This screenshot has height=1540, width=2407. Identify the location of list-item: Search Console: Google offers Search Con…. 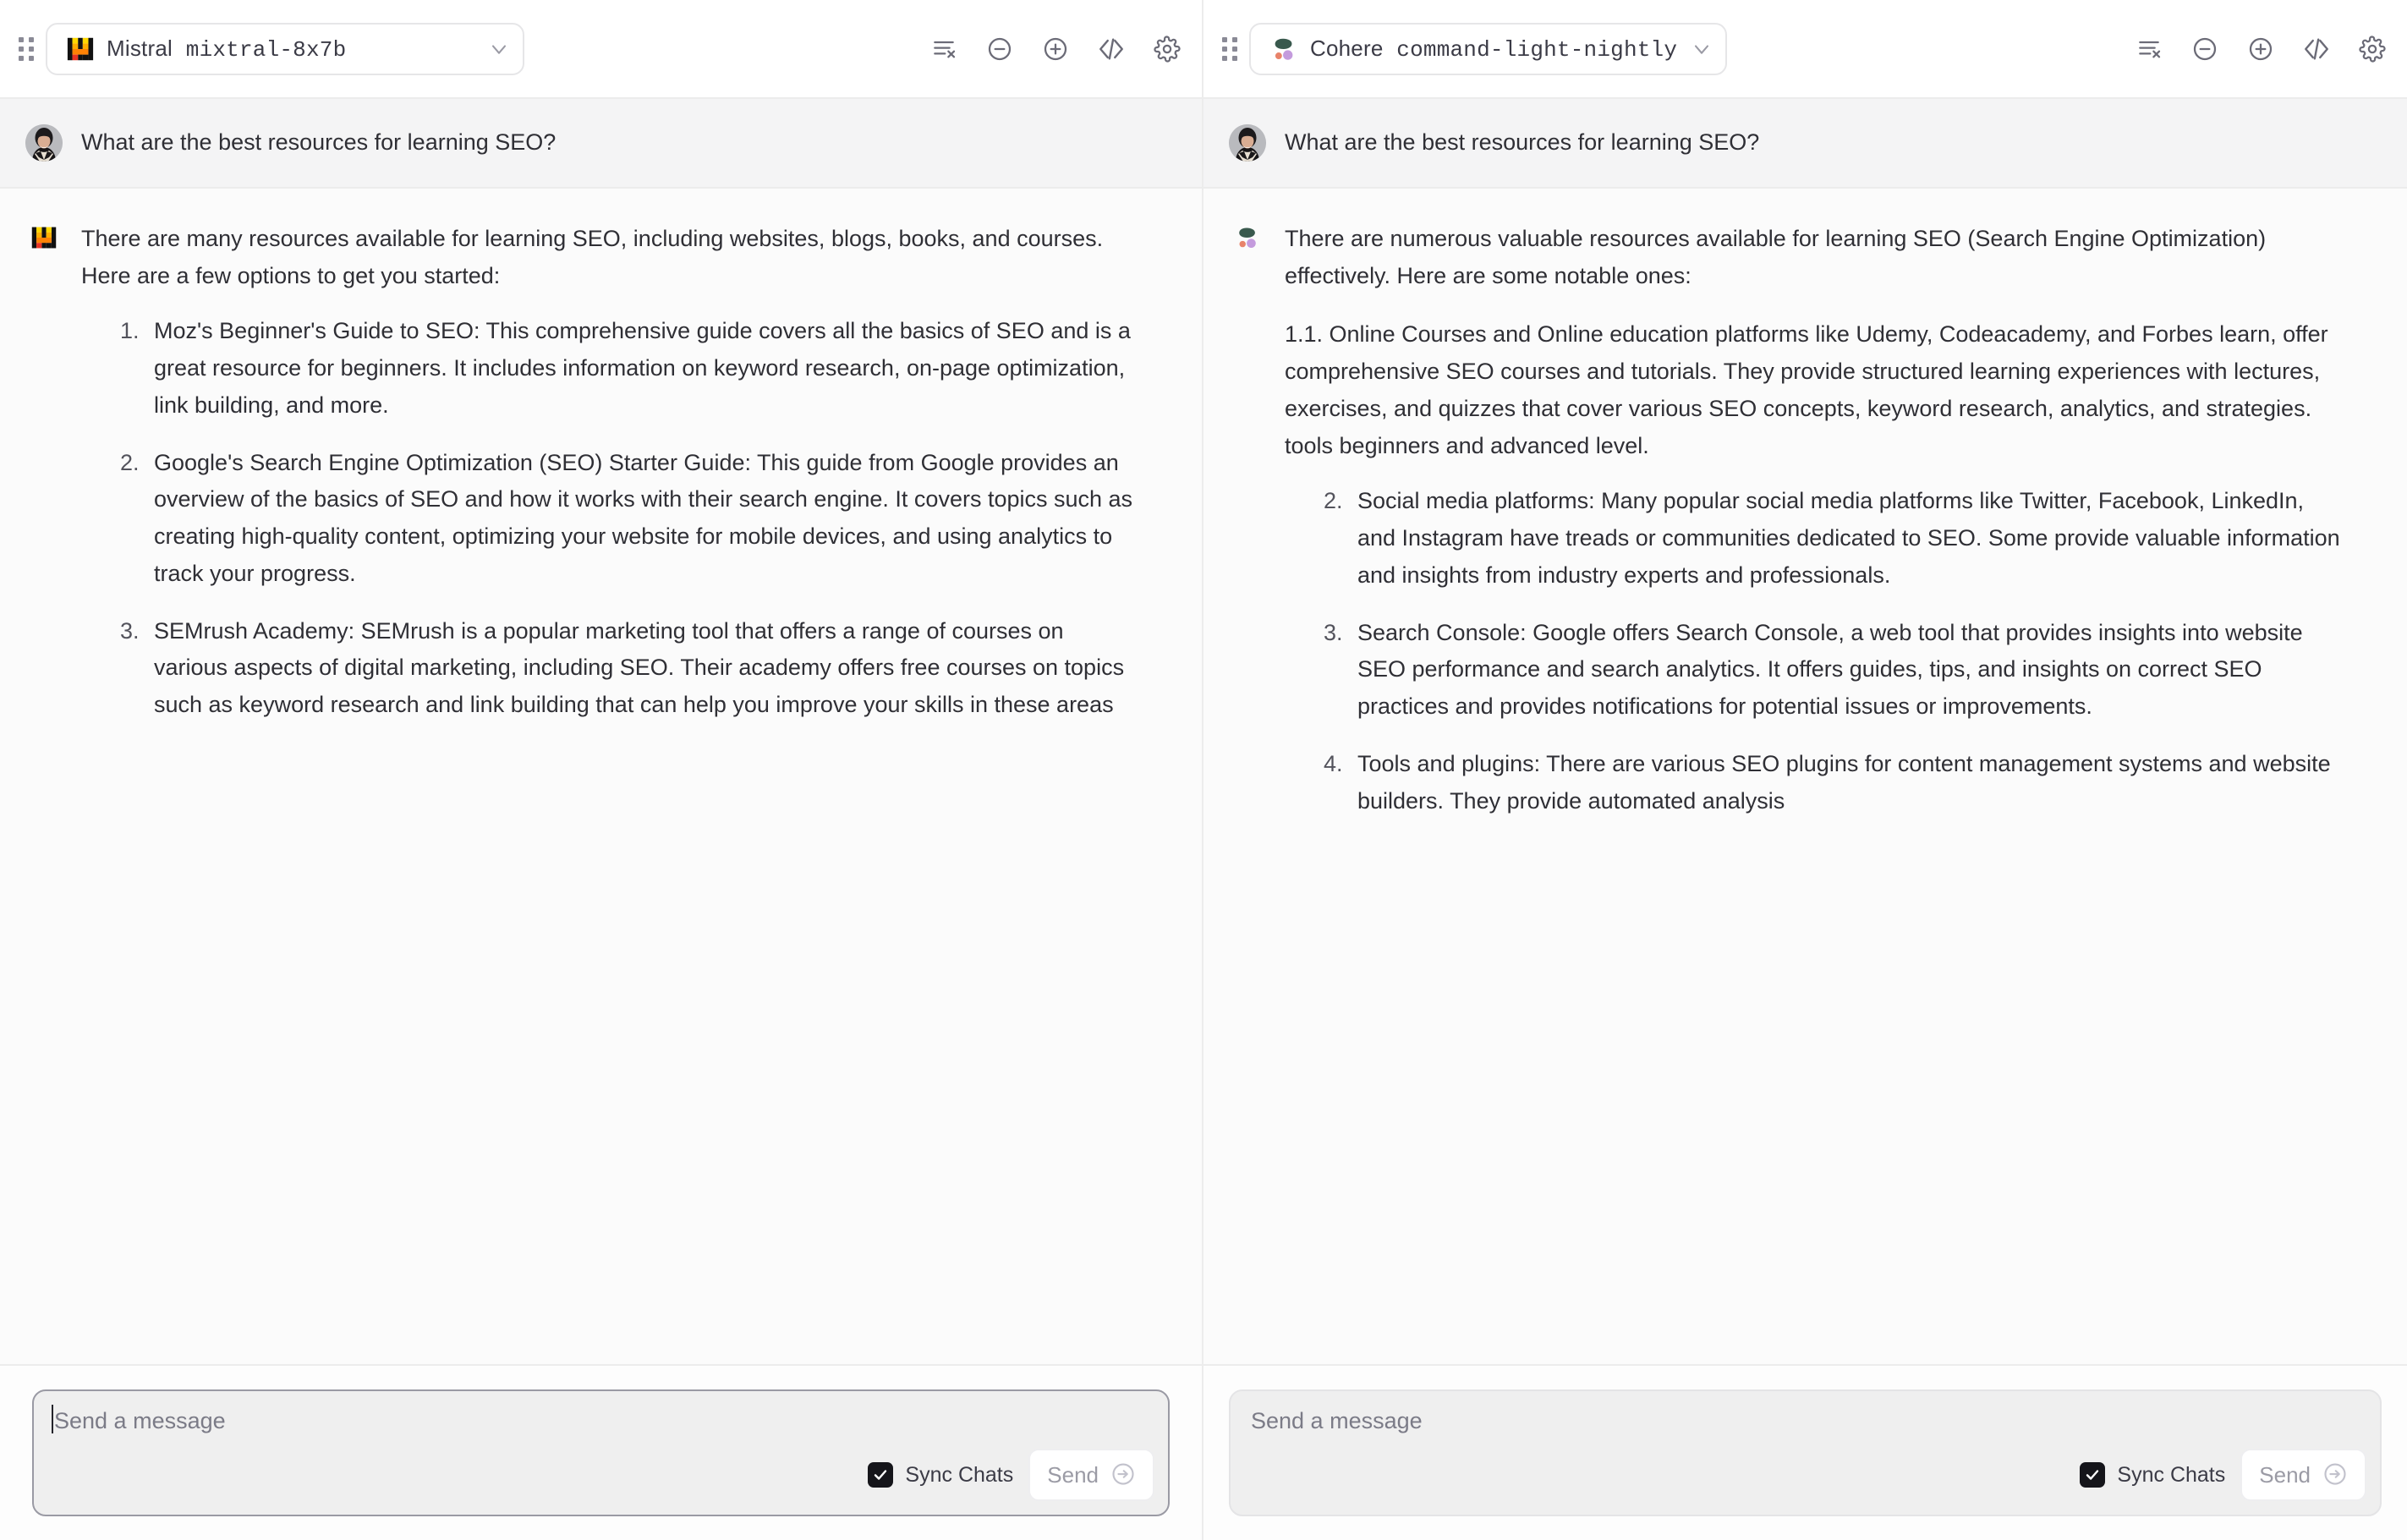
(1845, 670).